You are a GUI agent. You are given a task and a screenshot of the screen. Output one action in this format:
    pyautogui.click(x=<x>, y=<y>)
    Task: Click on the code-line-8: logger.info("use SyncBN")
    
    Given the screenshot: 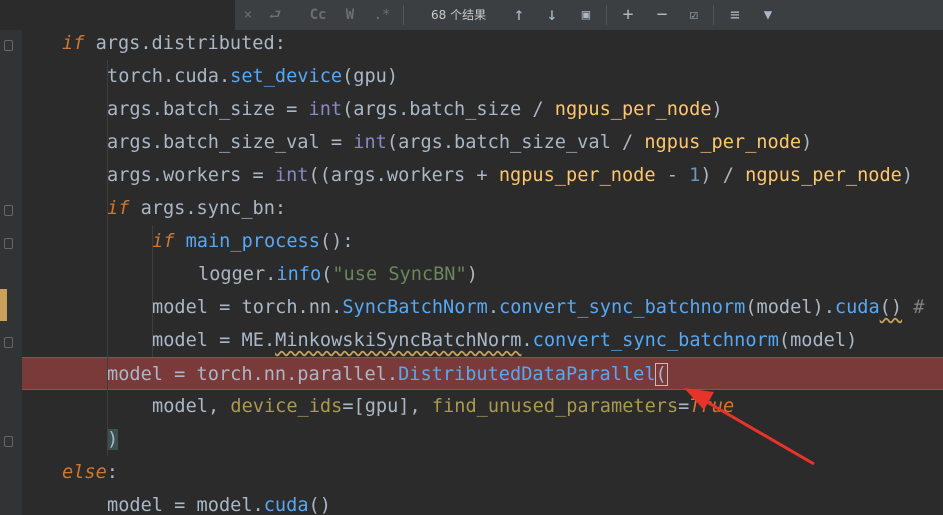 What is the action you would take?
    pyautogui.click(x=482, y=274)
    